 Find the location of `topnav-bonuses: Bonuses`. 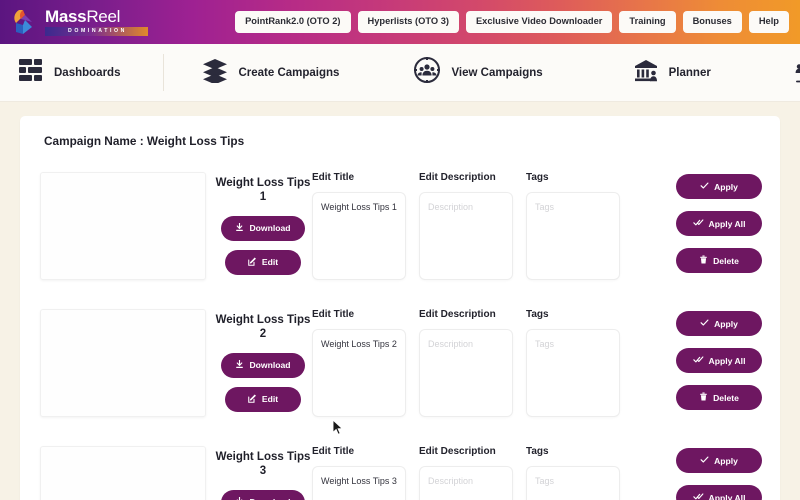

topnav-bonuses: Bonuses is located at coordinates (712, 22).